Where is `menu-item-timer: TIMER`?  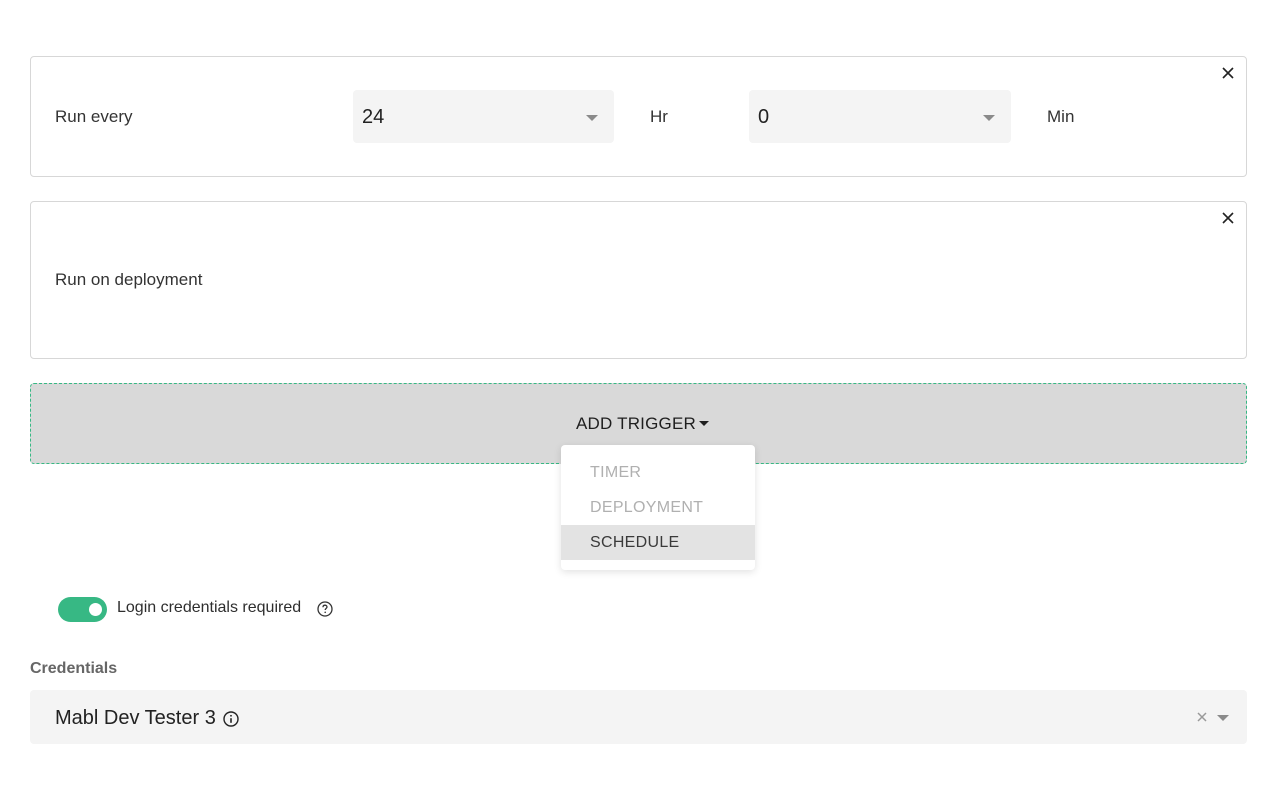
menu-item-timer: TIMER is located at coordinates (658, 472).